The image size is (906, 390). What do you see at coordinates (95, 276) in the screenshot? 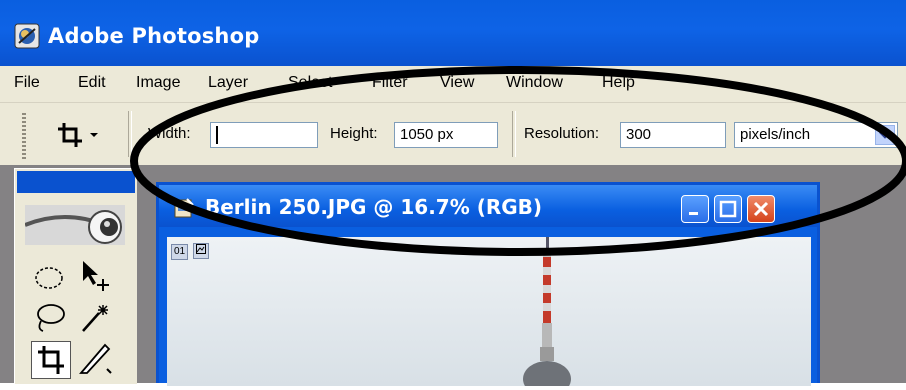
I see `move-icon` at bounding box center [95, 276].